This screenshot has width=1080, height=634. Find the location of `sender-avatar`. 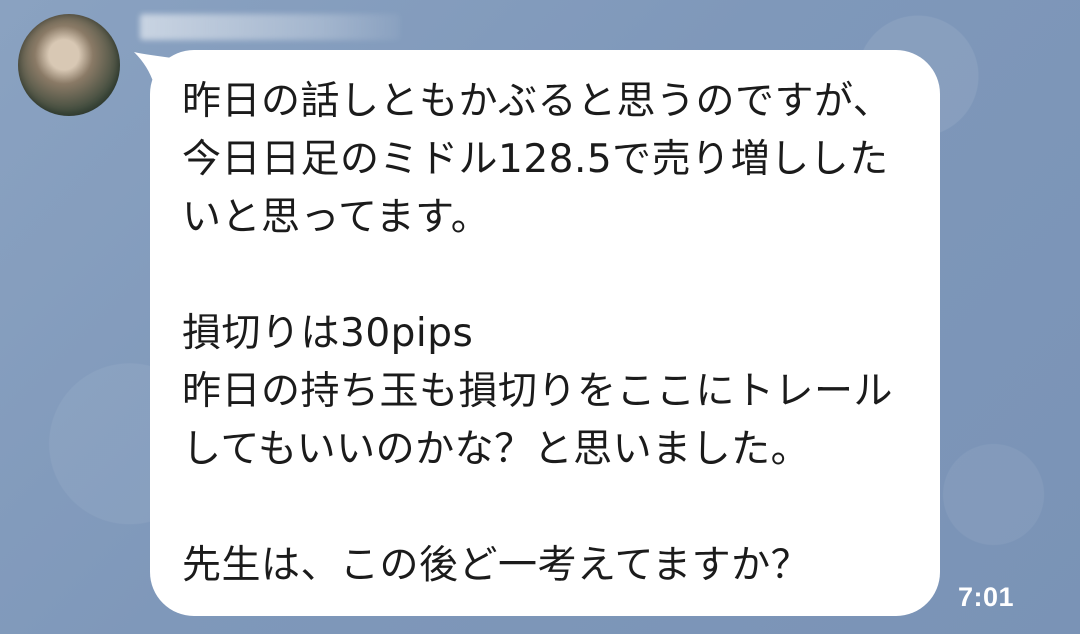

sender-avatar is located at coordinates (69, 65).